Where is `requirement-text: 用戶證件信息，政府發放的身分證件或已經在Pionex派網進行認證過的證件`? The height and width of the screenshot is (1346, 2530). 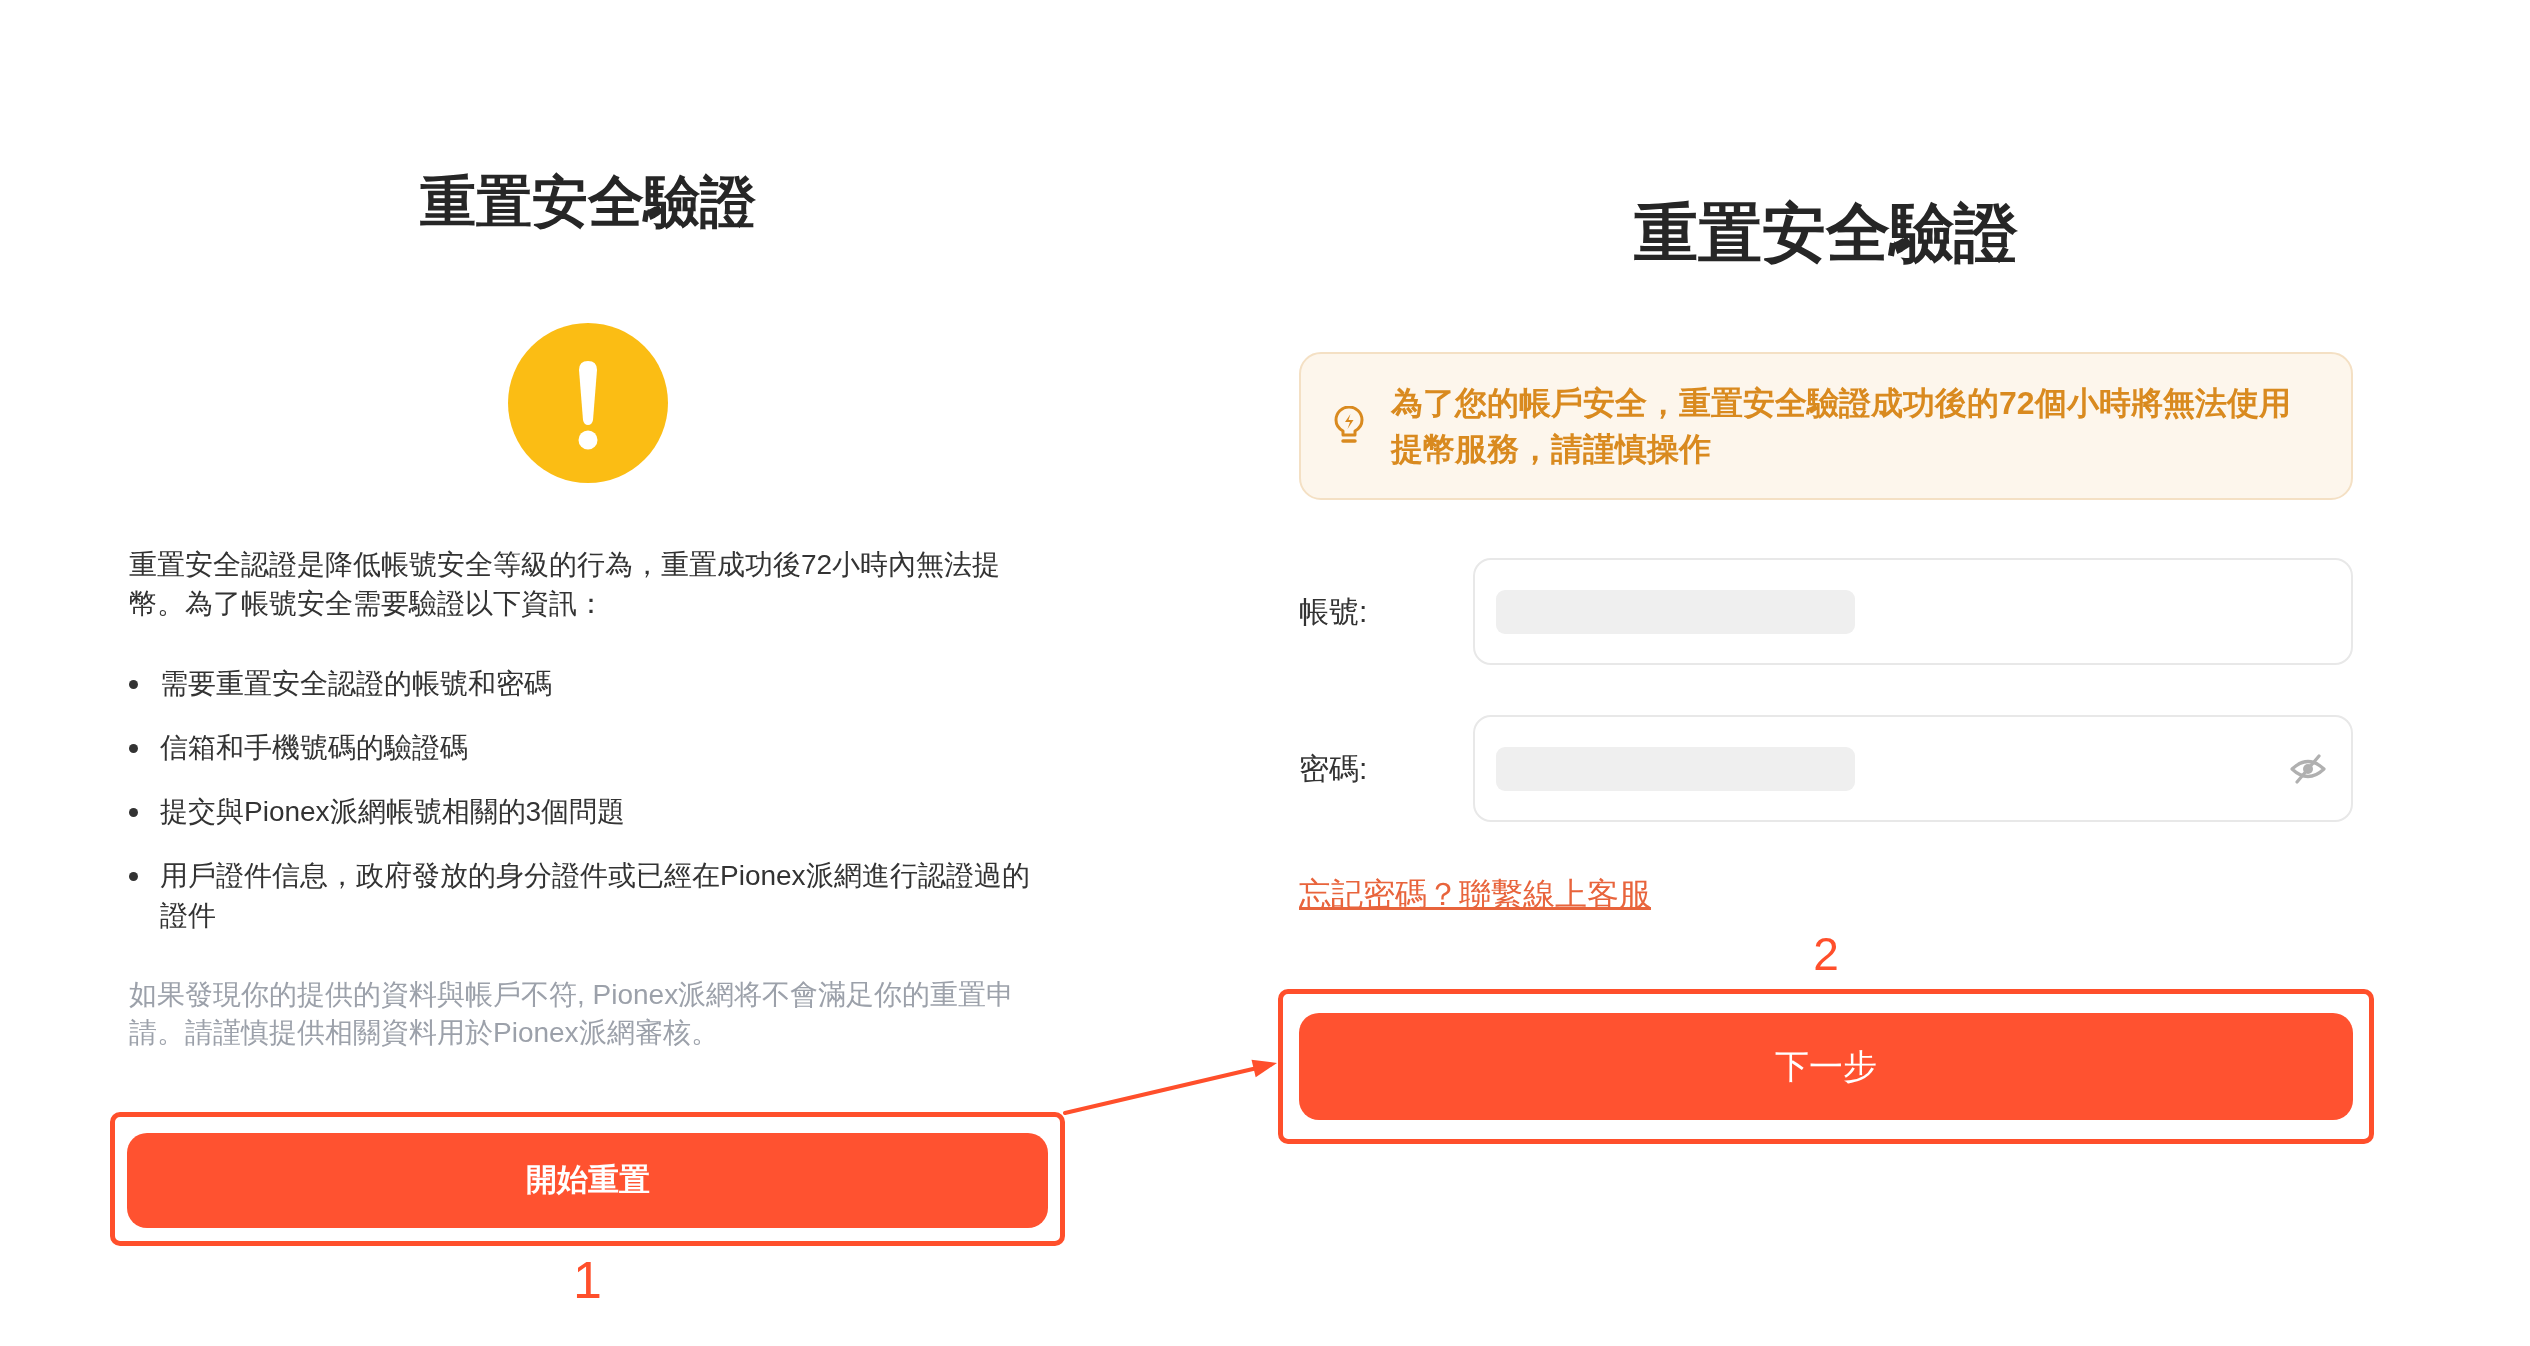
requirement-text: 用戶證件信息，政府發放的身分證件或已經在Pionex派網進行認證過的證件 is located at coordinates (595, 895).